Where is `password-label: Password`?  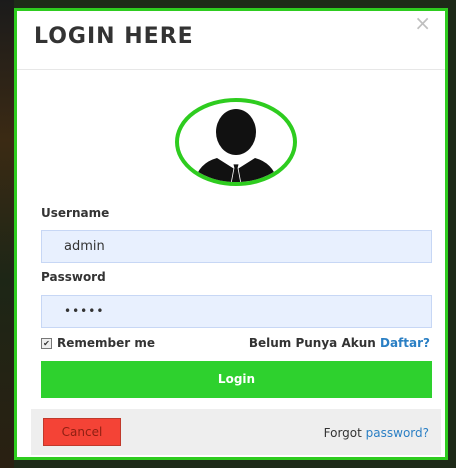 password-label: Password is located at coordinates (73, 277).